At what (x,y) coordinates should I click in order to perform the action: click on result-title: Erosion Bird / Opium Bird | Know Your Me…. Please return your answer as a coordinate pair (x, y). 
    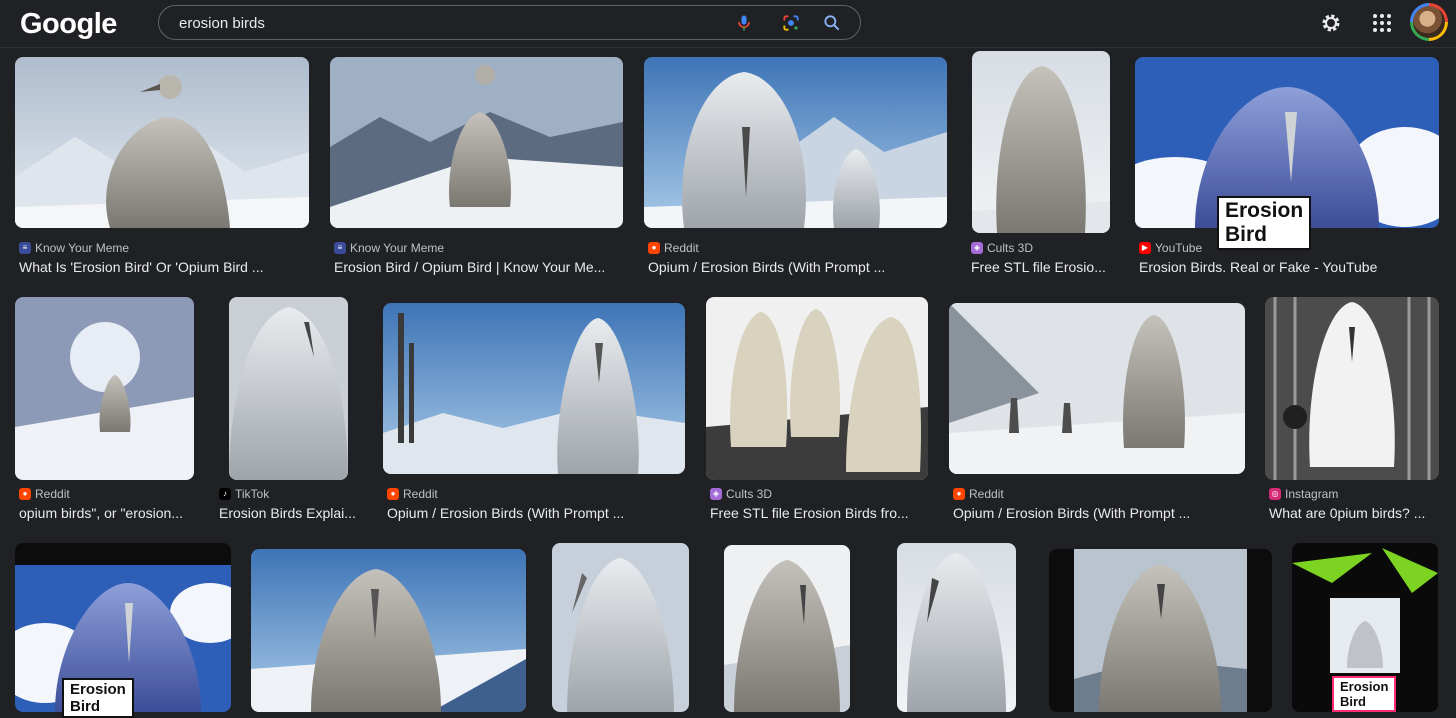
    Looking at the image, I should click on (476, 267).